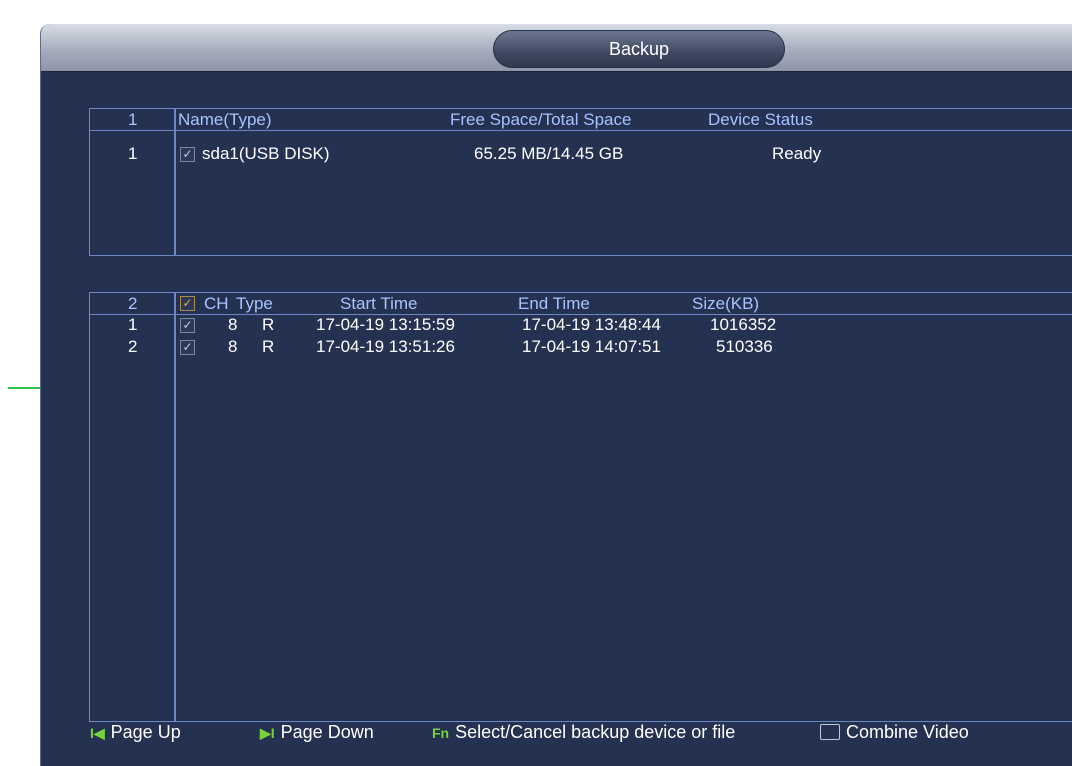  Describe the element at coordinates (379, 303) in the screenshot. I see `column-start-time: Start Time` at that location.